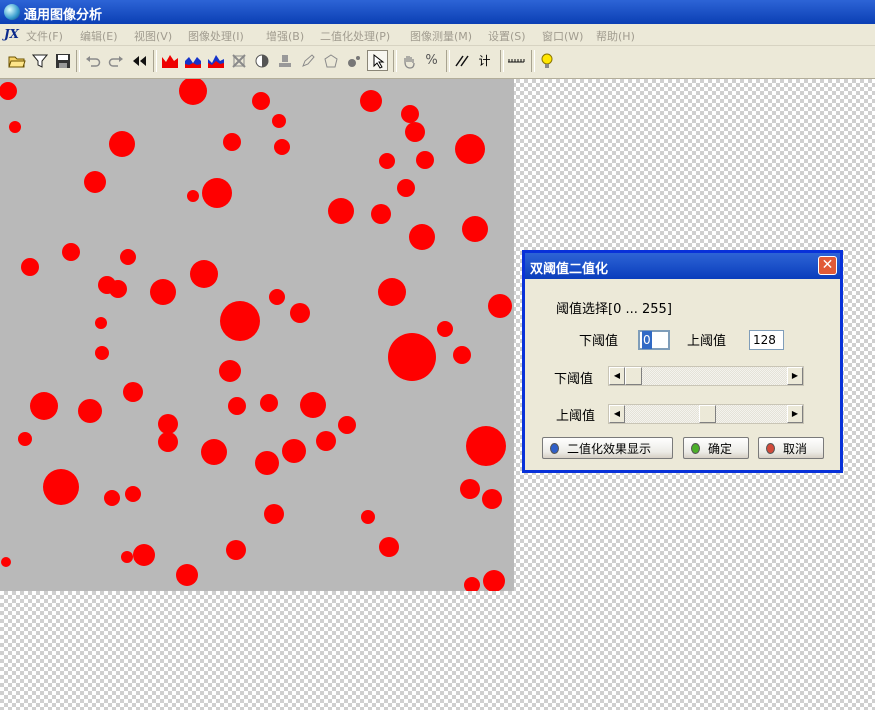  Describe the element at coordinates (62, 60) in the screenshot. I see `save-icon` at that location.